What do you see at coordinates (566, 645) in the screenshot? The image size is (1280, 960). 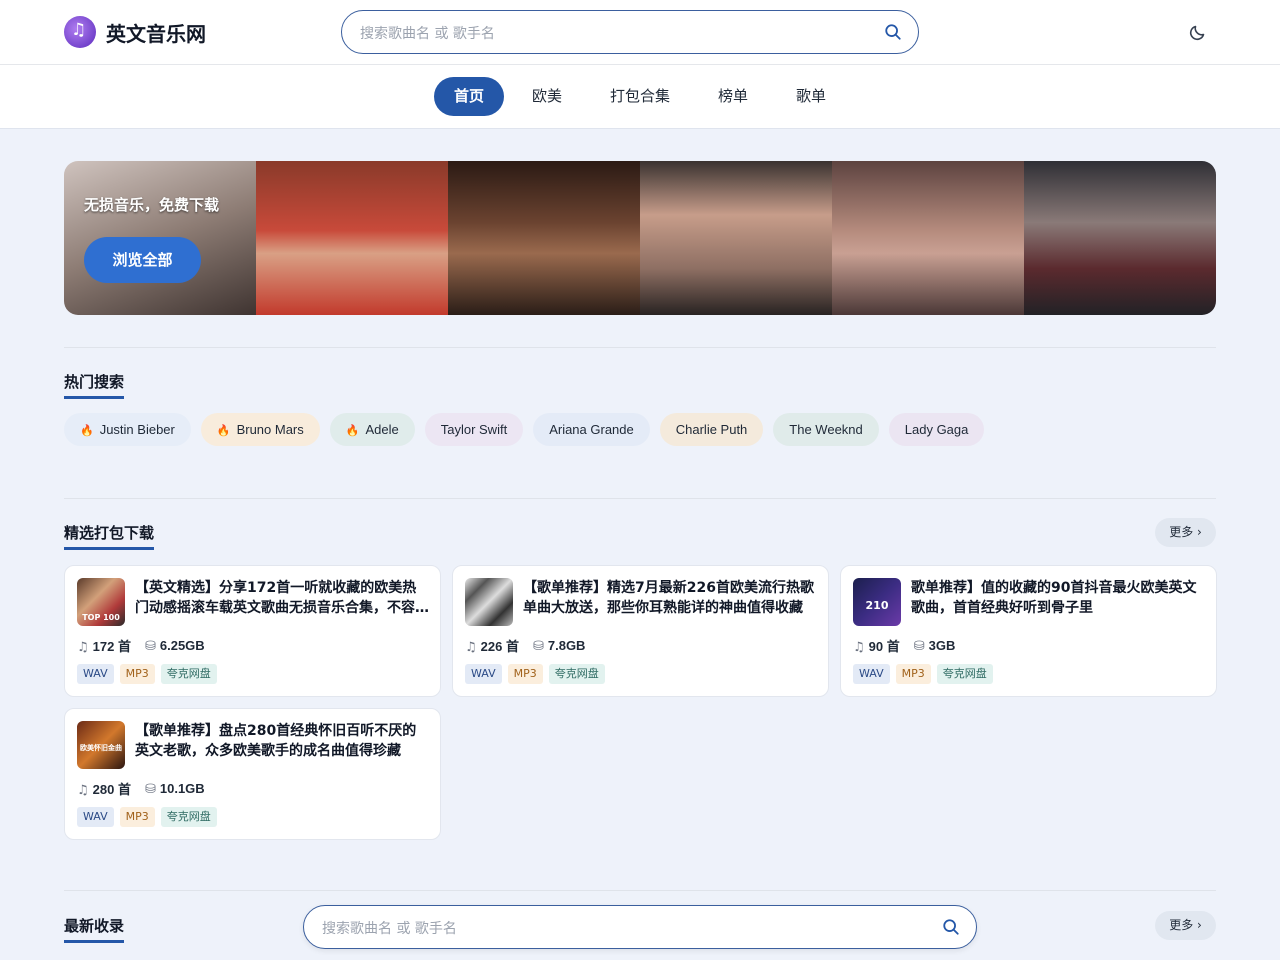 I see `pack-size: 7.8GB` at bounding box center [566, 645].